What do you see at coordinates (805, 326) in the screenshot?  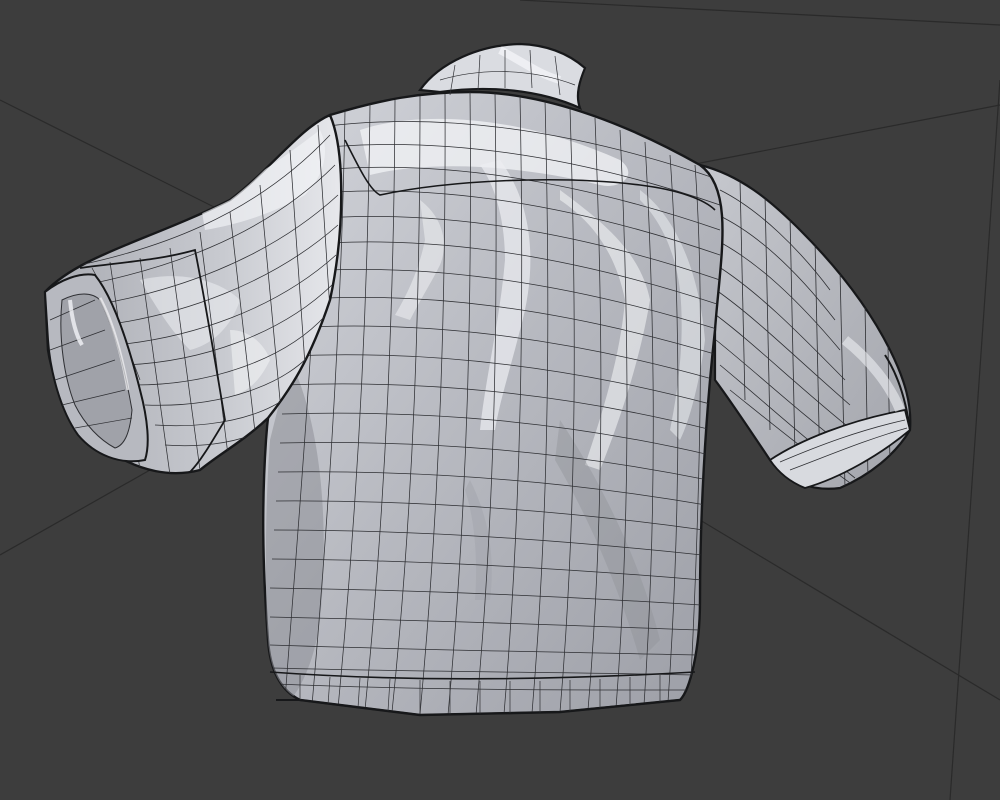 I see `right-sleeve` at bounding box center [805, 326].